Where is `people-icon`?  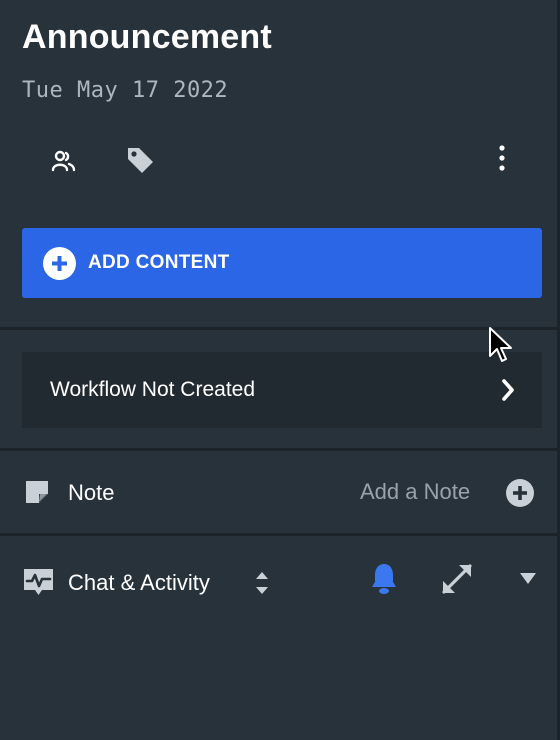 people-icon is located at coordinates (63, 161).